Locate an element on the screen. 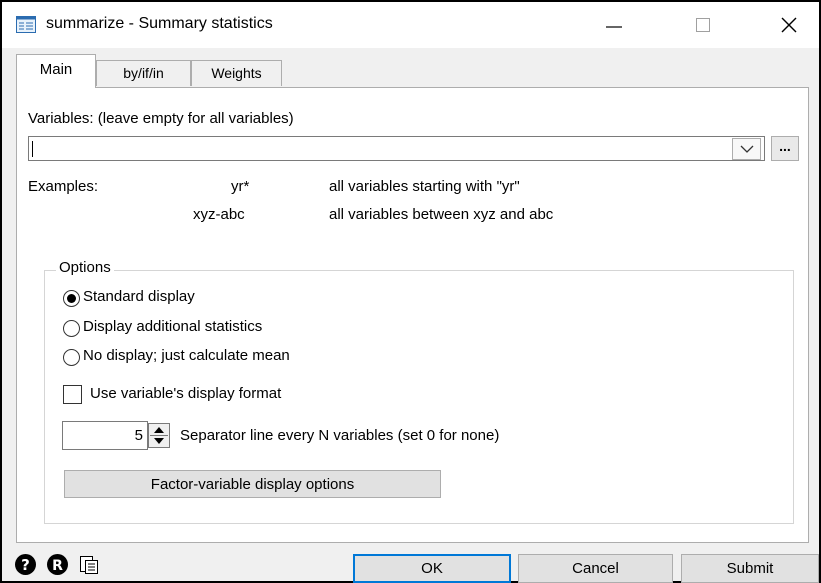  tab-by-if-in: by/if/in is located at coordinates (143, 73).